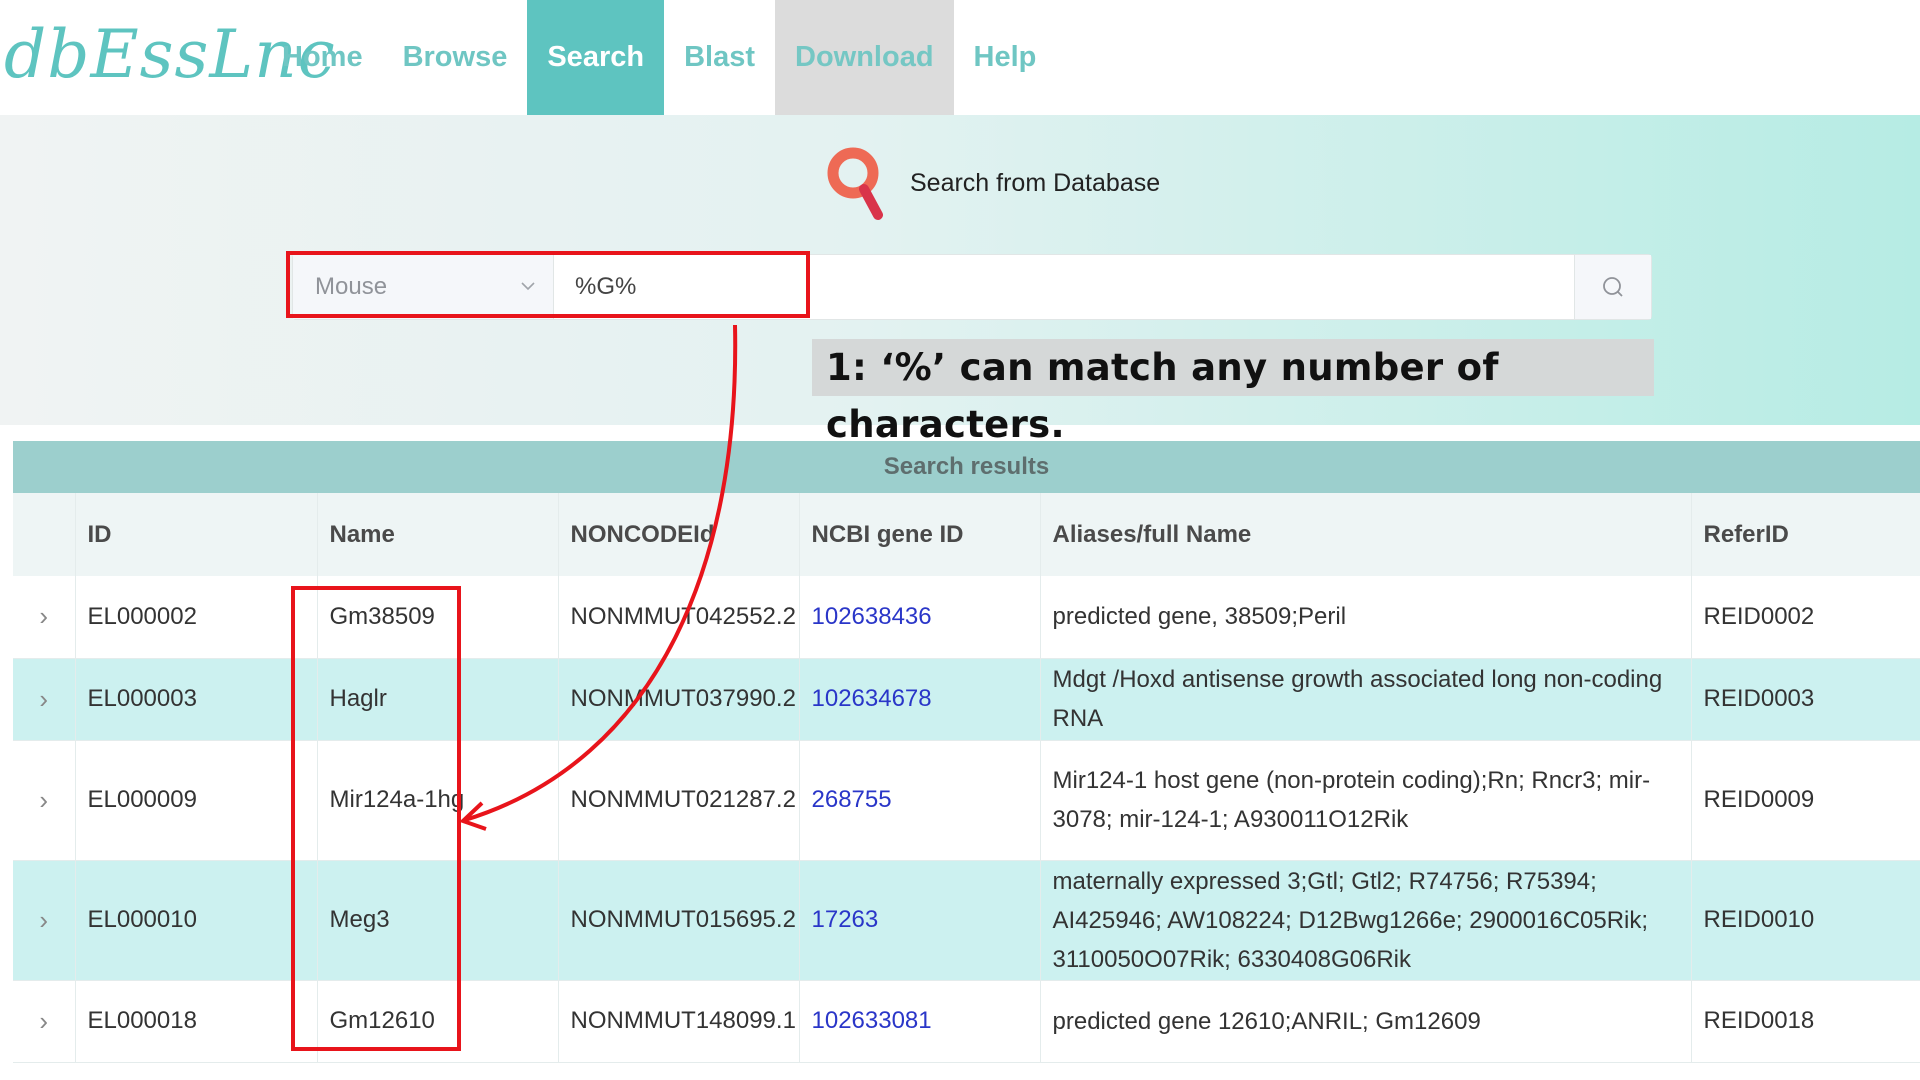  What do you see at coordinates (966, 467) in the screenshot?
I see `results-caption: Search results` at bounding box center [966, 467].